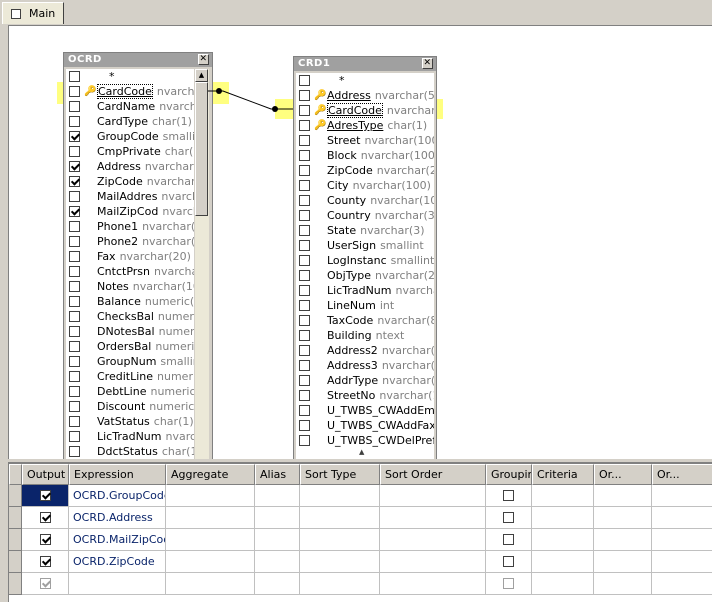 The image size is (712, 602). I want to click on cell-expression: OCRD.GroupCode, so click(117, 496).